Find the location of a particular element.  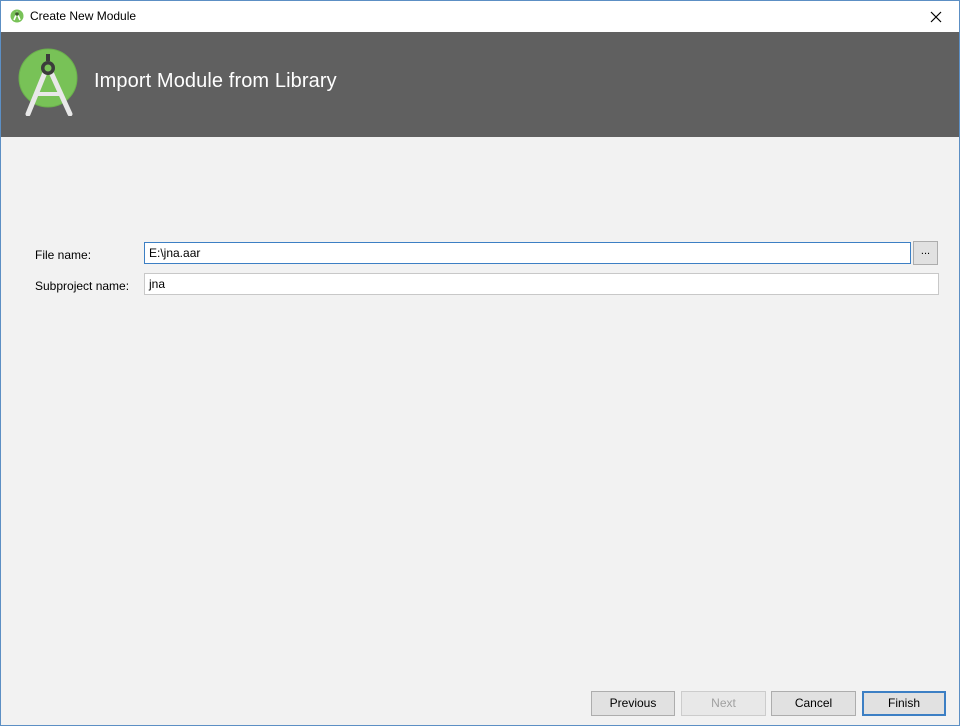

page-heading: Import Module from Library is located at coordinates (215, 81).